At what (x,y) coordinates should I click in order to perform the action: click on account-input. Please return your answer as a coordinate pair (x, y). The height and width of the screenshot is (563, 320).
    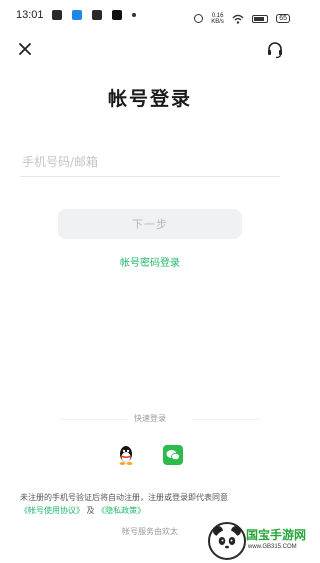
    Looking at the image, I should click on (150, 162).